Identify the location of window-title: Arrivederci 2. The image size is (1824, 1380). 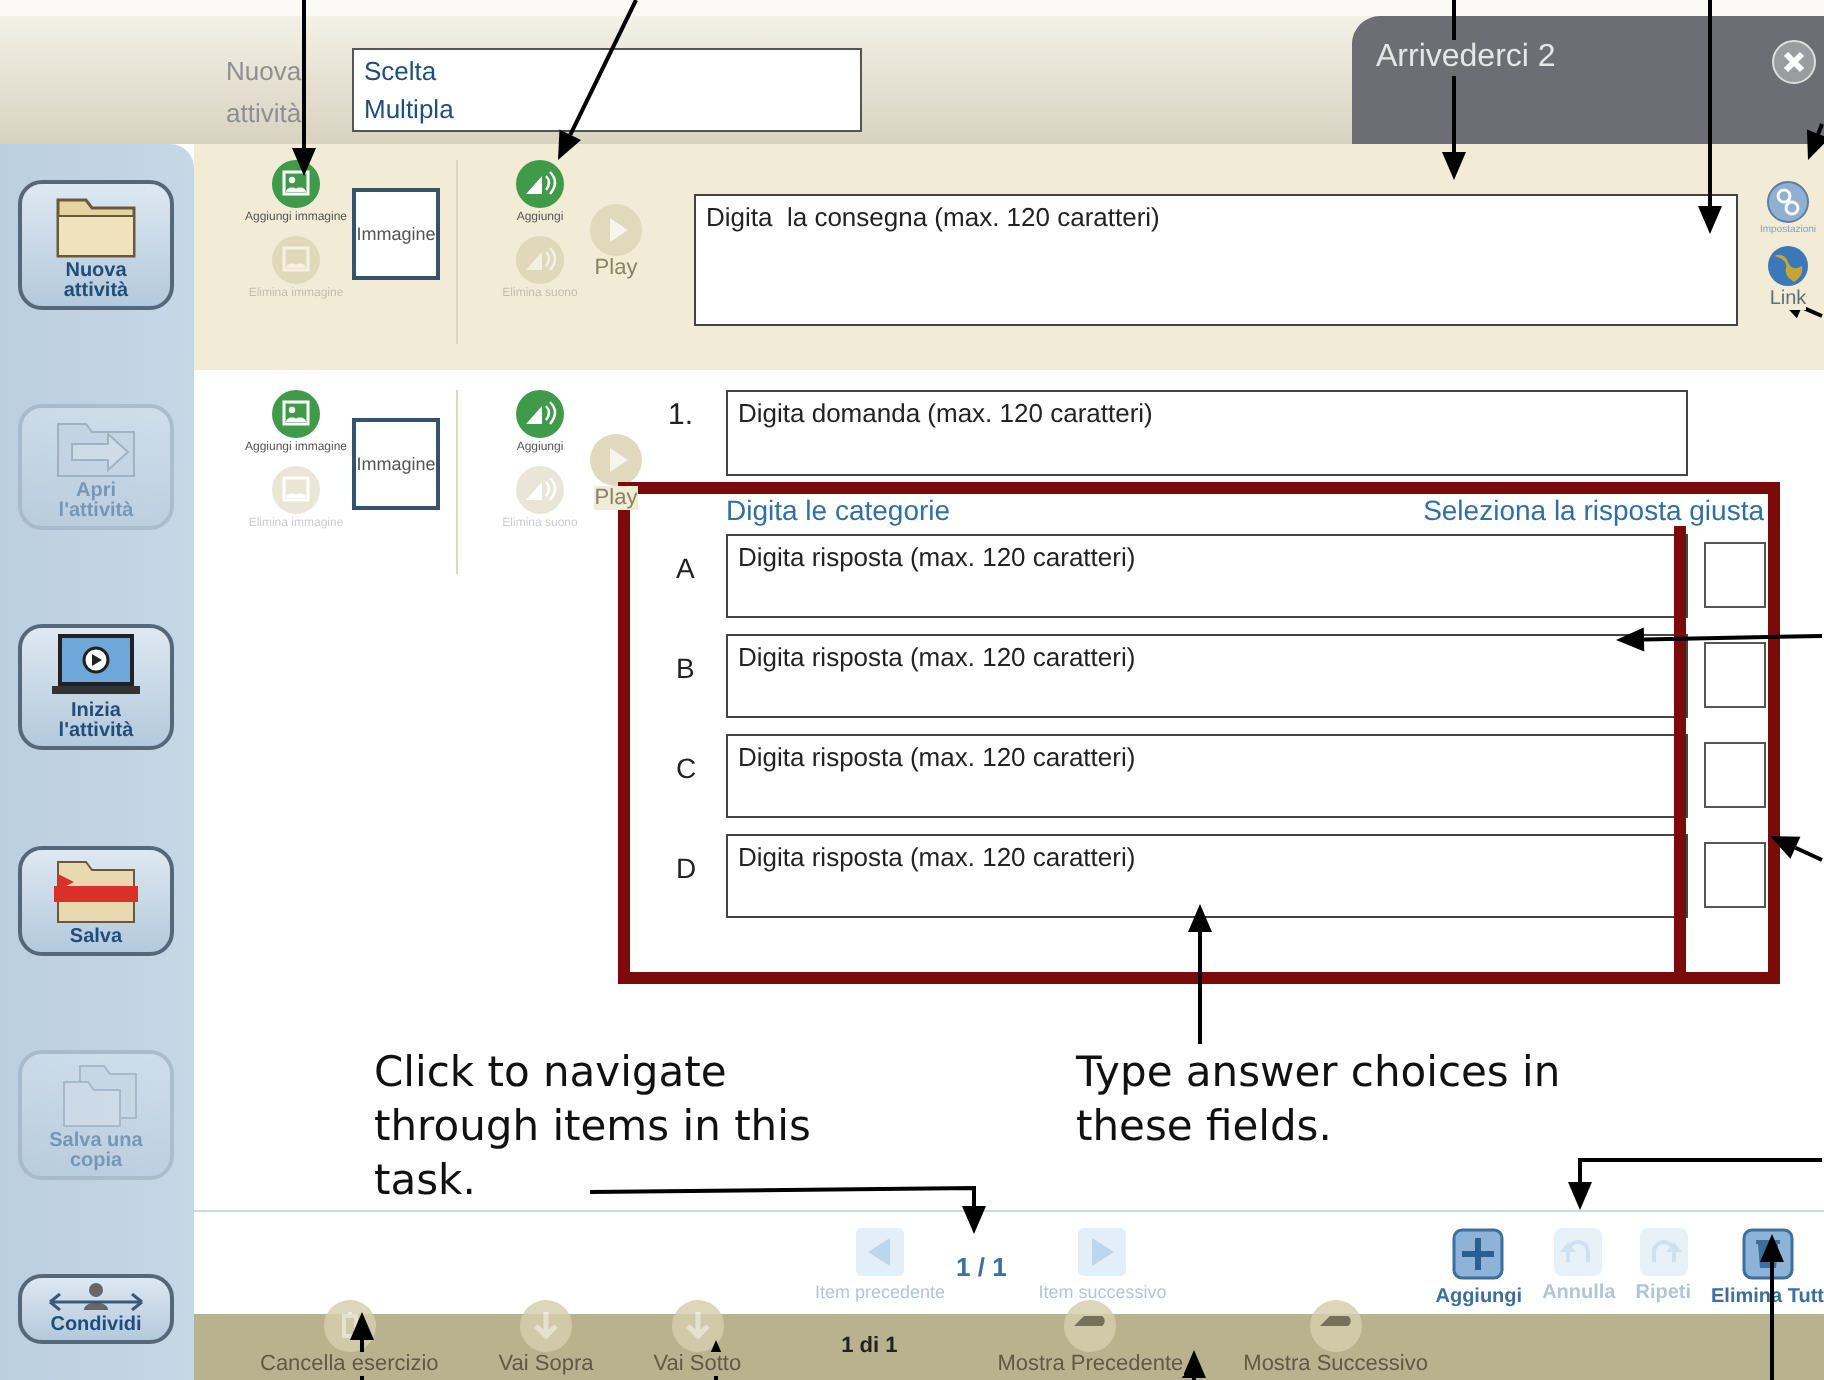
(1466, 58).